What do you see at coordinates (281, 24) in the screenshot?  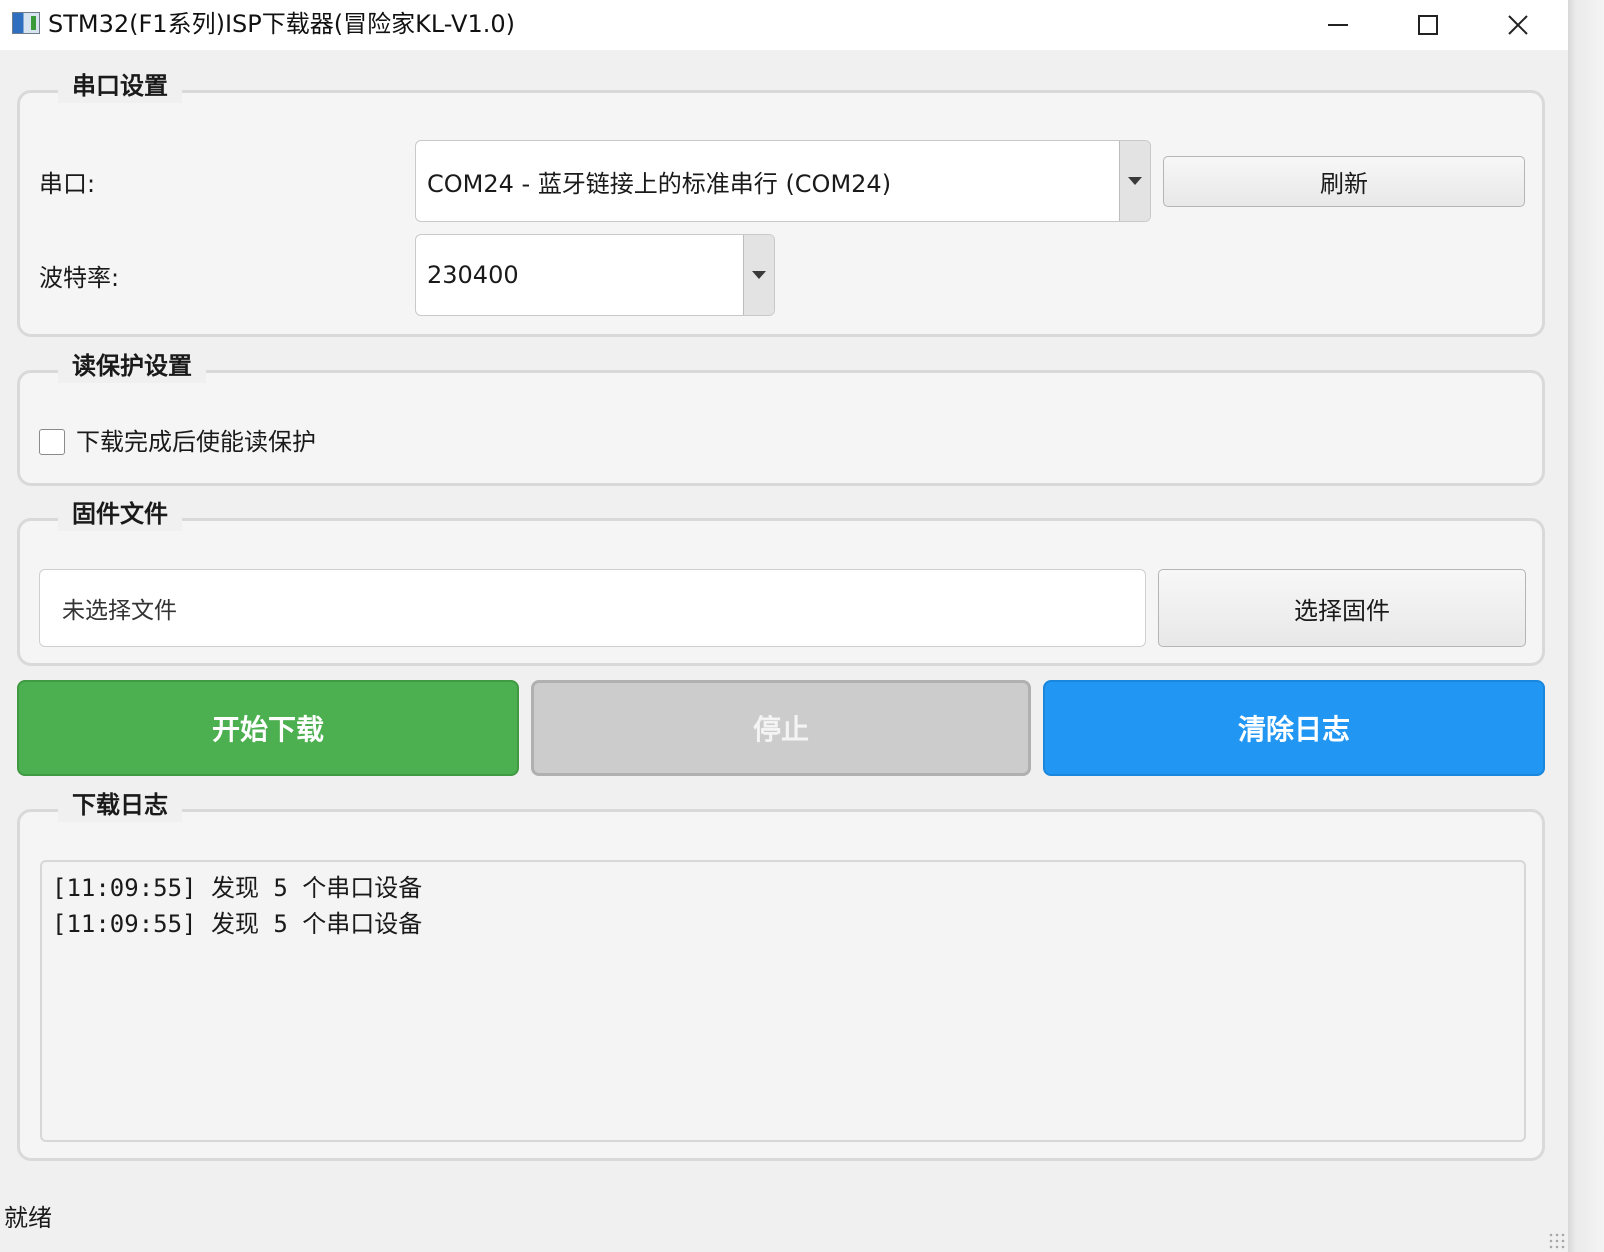 I see `window-title: STM32(F1系列)ISP下载器(冒险家KL-V1.0)` at bounding box center [281, 24].